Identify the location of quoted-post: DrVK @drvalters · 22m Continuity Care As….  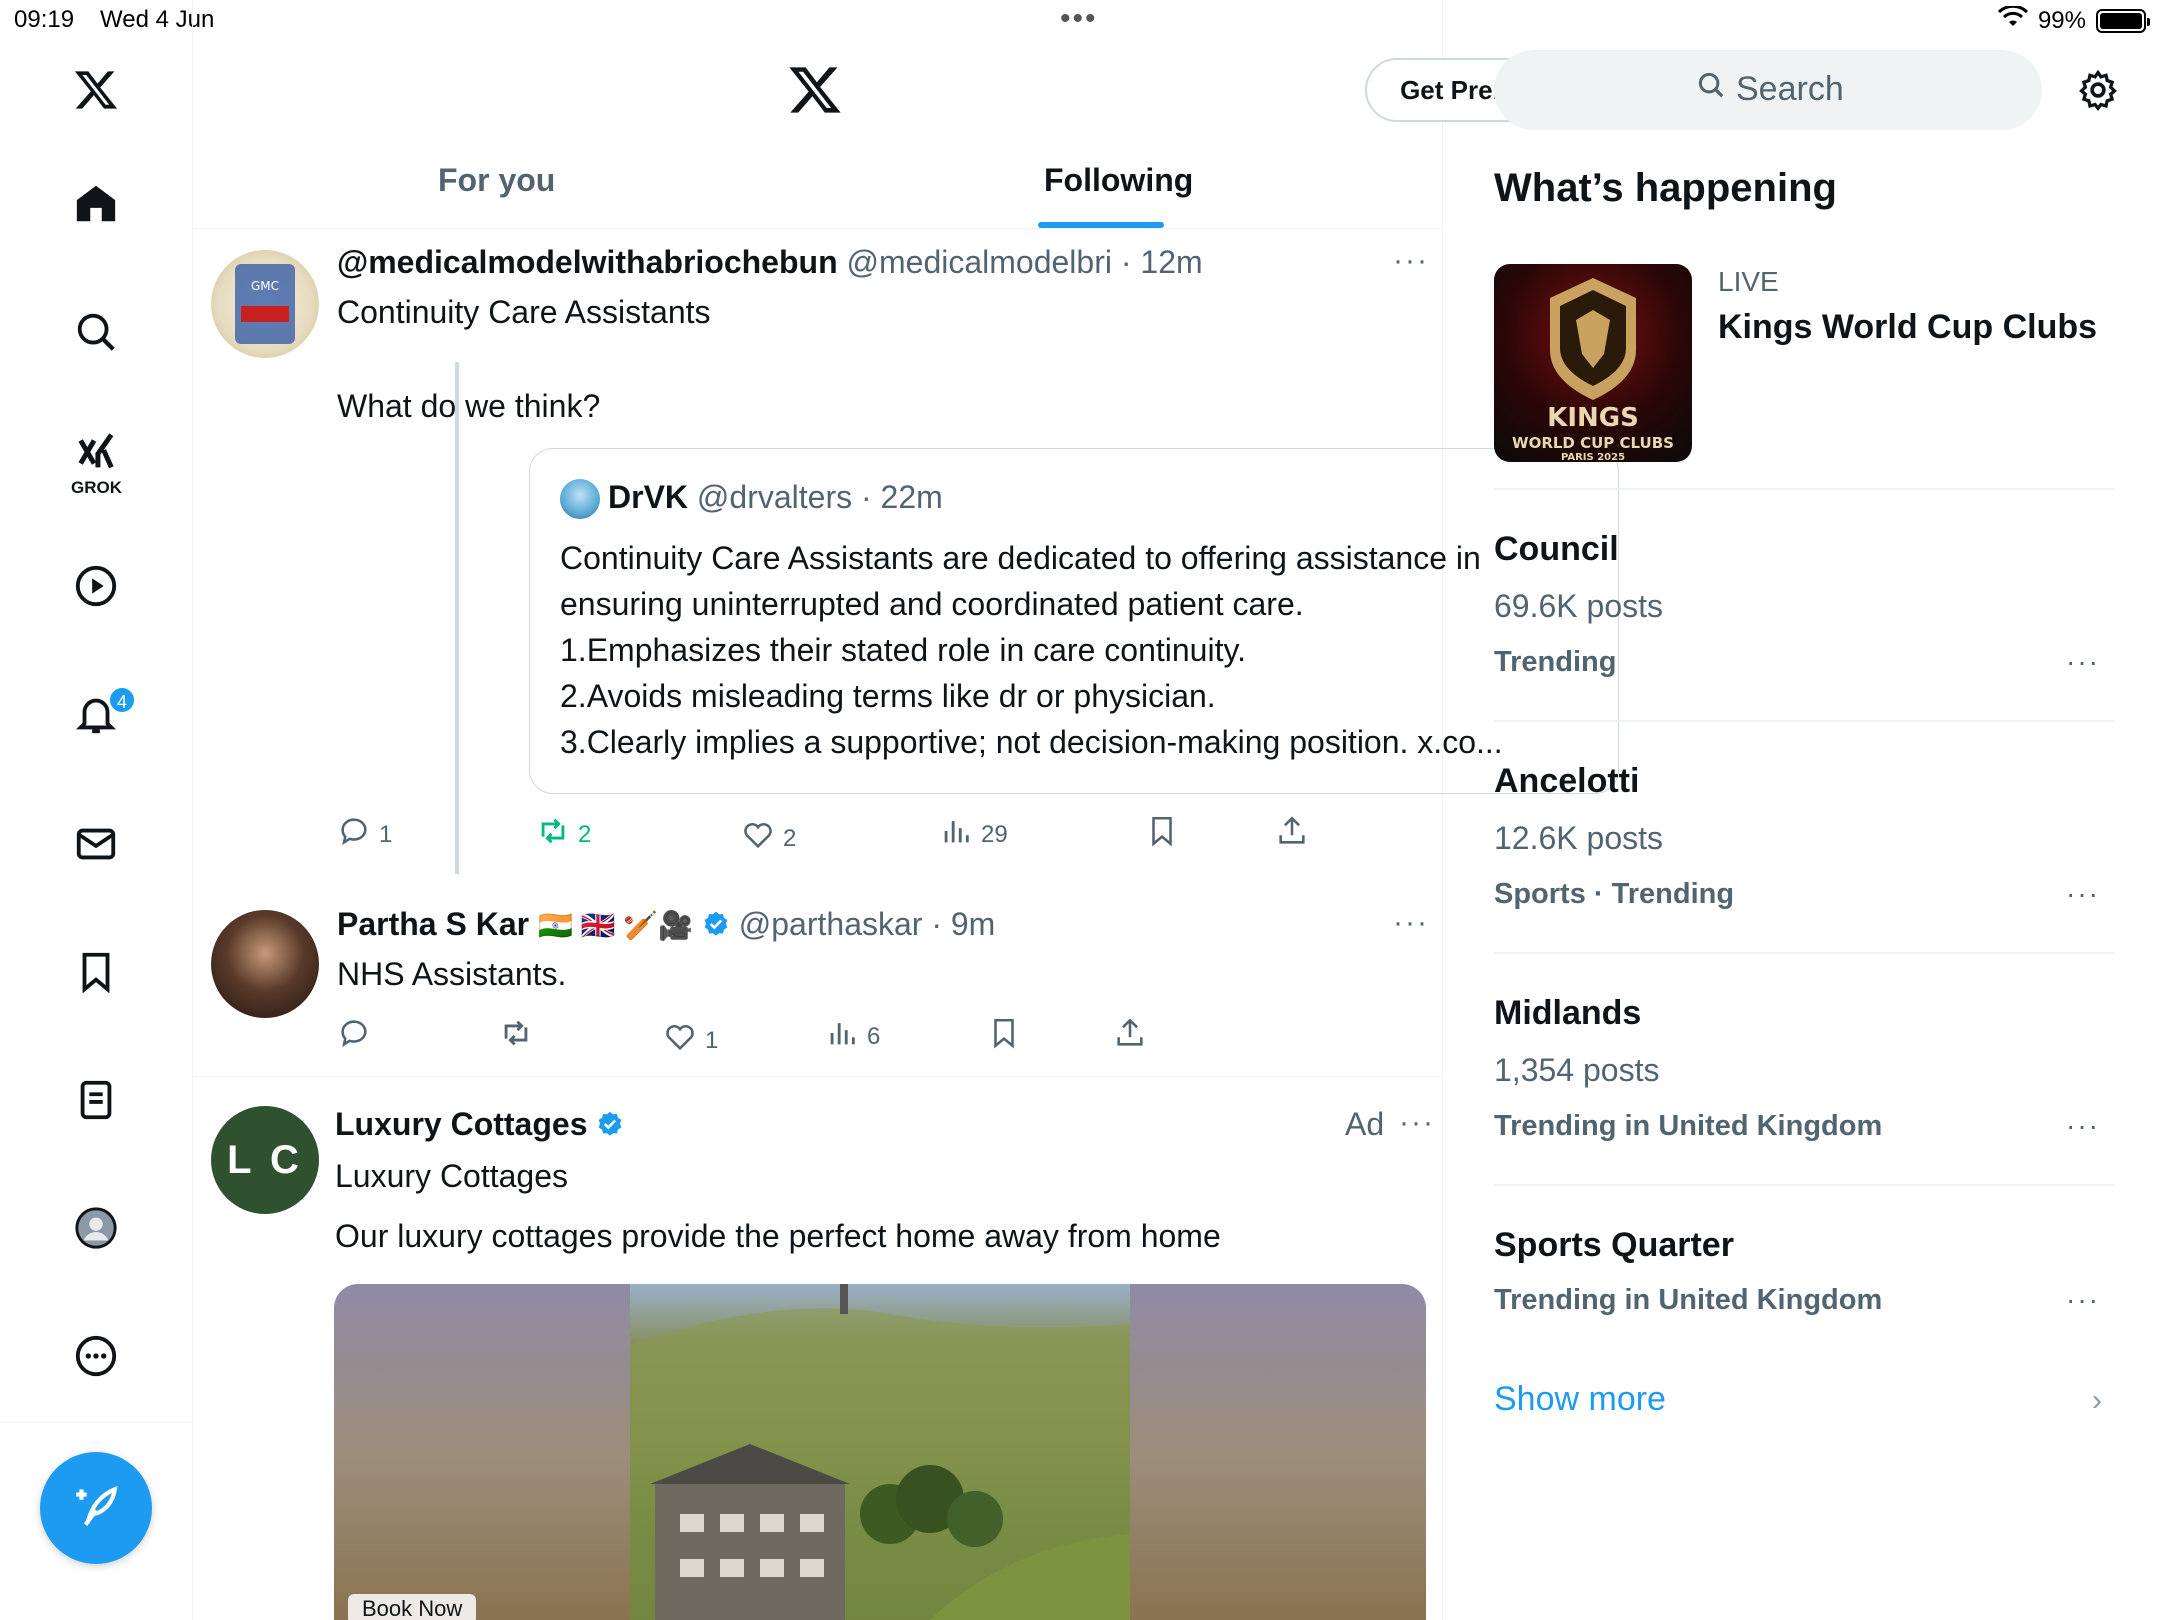
(1074, 621).